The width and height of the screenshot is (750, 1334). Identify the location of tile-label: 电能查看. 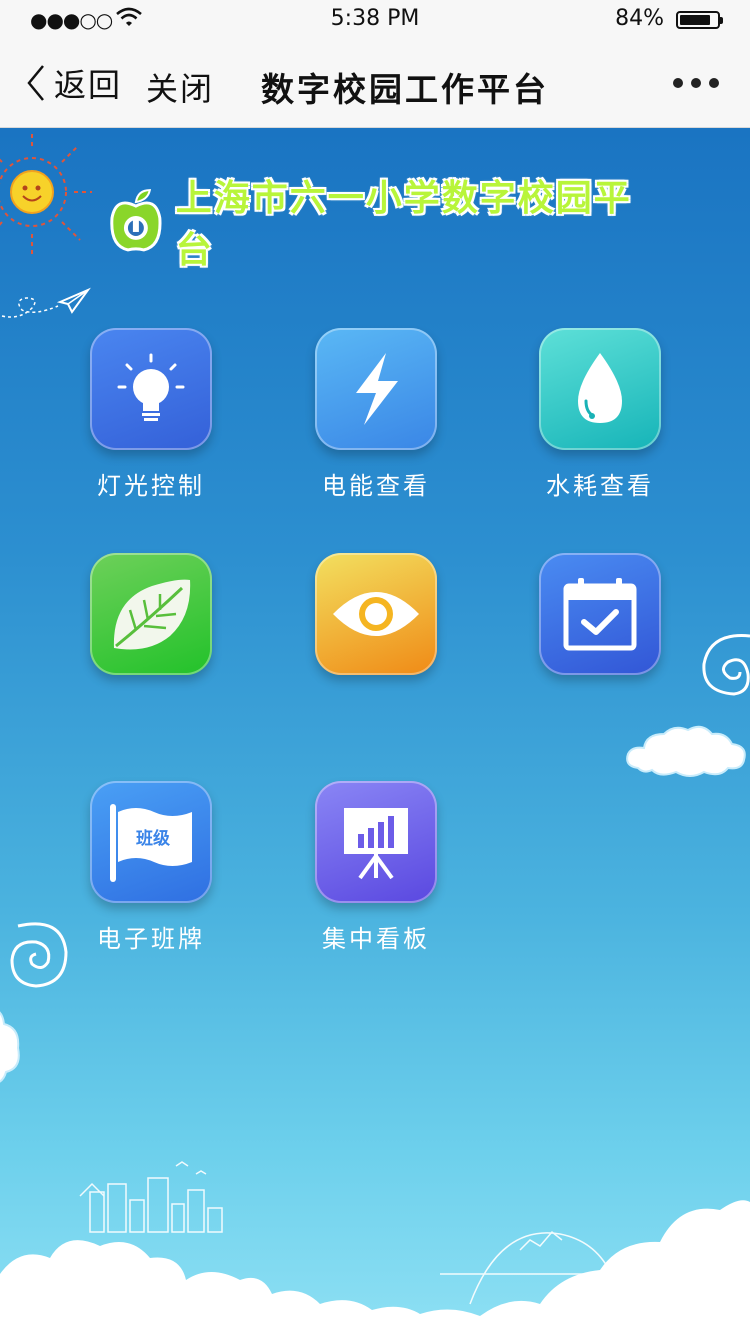
(376, 486).